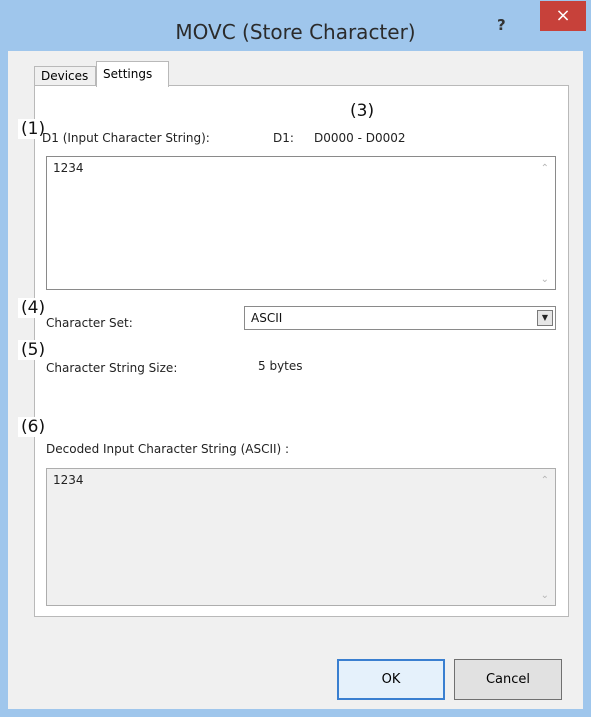 The image size is (591, 717). Describe the element at coordinates (168, 449) in the screenshot. I see `decoded-string-label: Decoded Input Character String (ASCII) :` at that location.